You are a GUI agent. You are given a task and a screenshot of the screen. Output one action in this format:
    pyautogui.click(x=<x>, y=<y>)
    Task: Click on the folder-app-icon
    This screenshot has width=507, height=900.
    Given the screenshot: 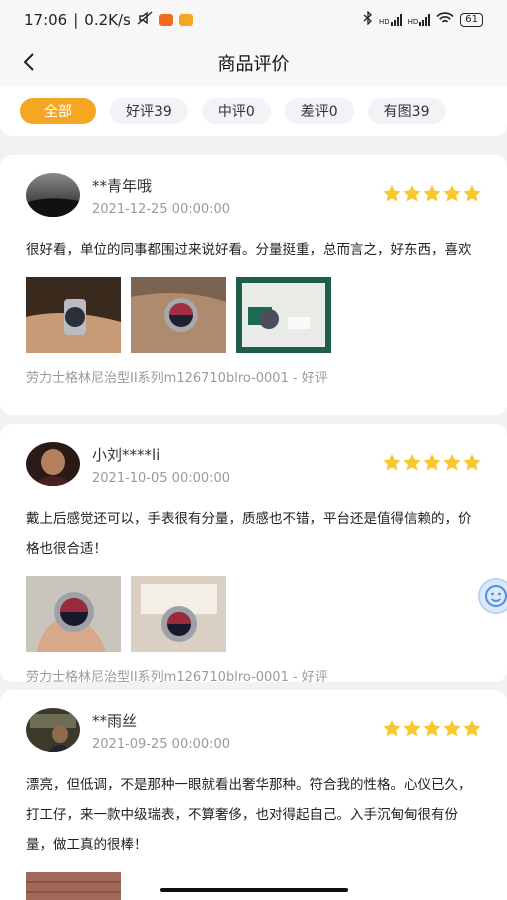 What is the action you would take?
    pyautogui.click(x=185, y=20)
    